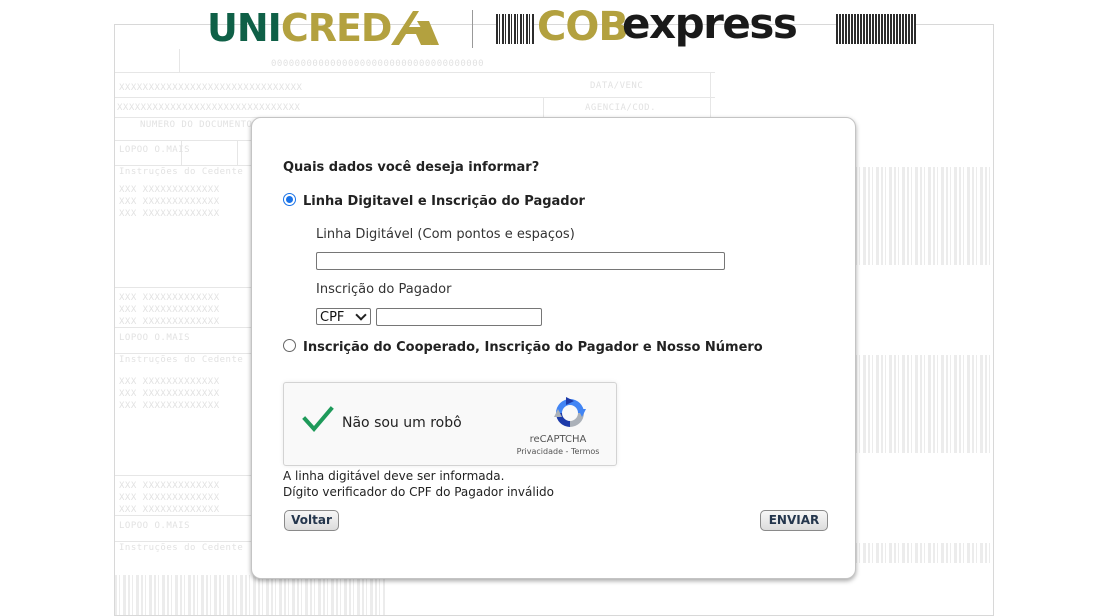 This screenshot has width=1102, height=616. Describe the element at coordinates (244, 28) in the screenshot. I see `unicred-logo-part1: UNI` at that location.